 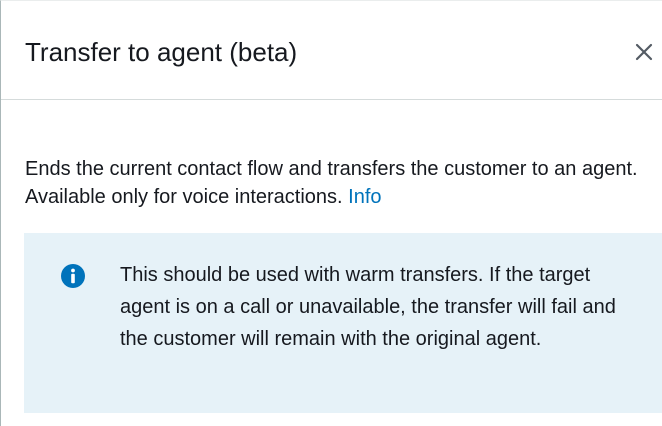 I want to click on close-button, so click(x=645, y=53).